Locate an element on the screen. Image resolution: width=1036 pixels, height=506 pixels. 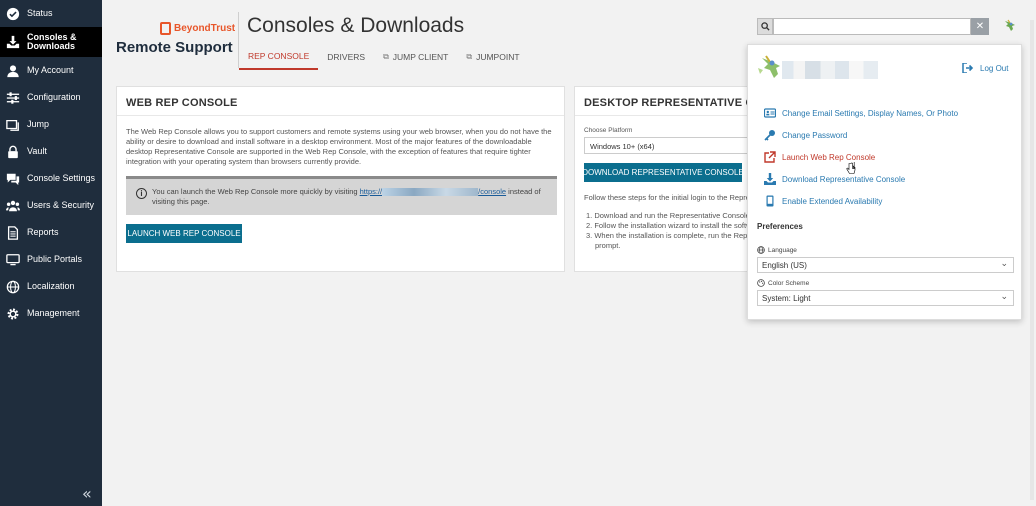
sidebar-item-jump: Jump is located at coordinates (51, 124).